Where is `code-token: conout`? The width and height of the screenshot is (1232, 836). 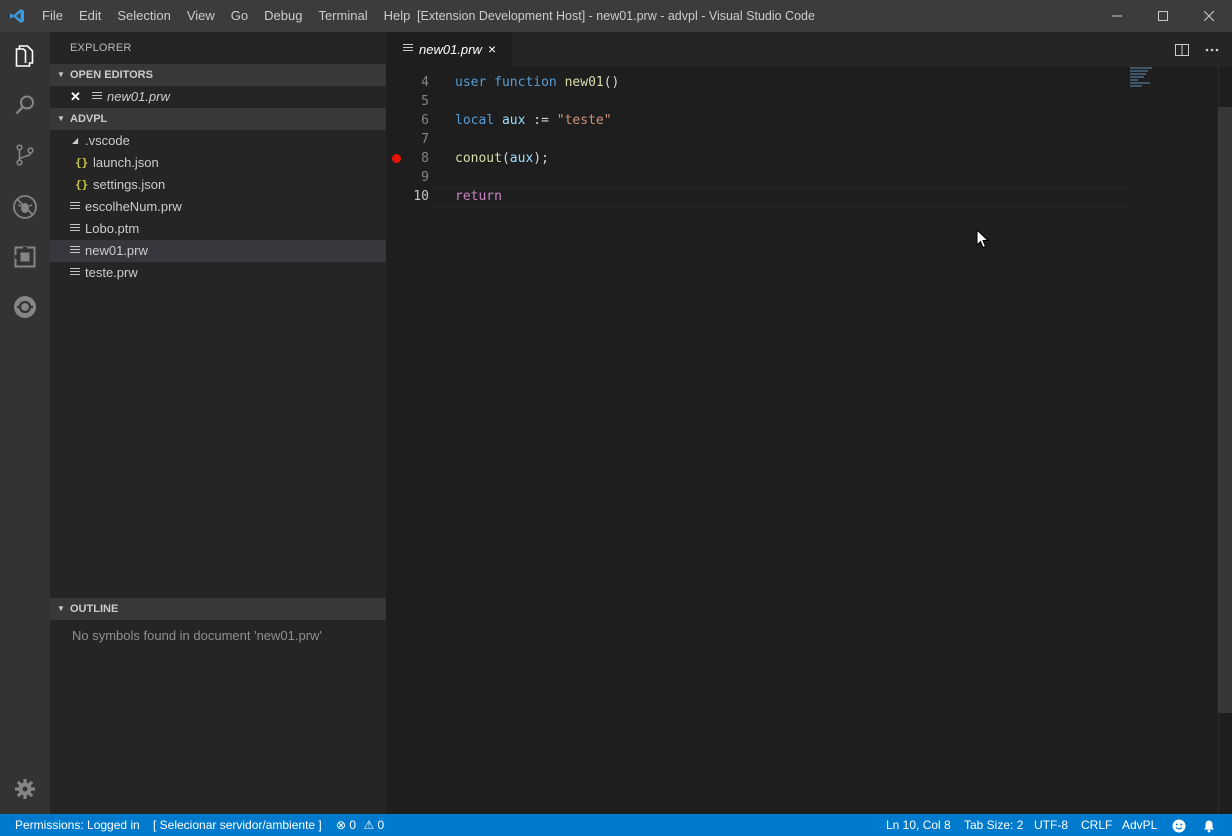
code-token: conout is located at coordinates (478, 158).